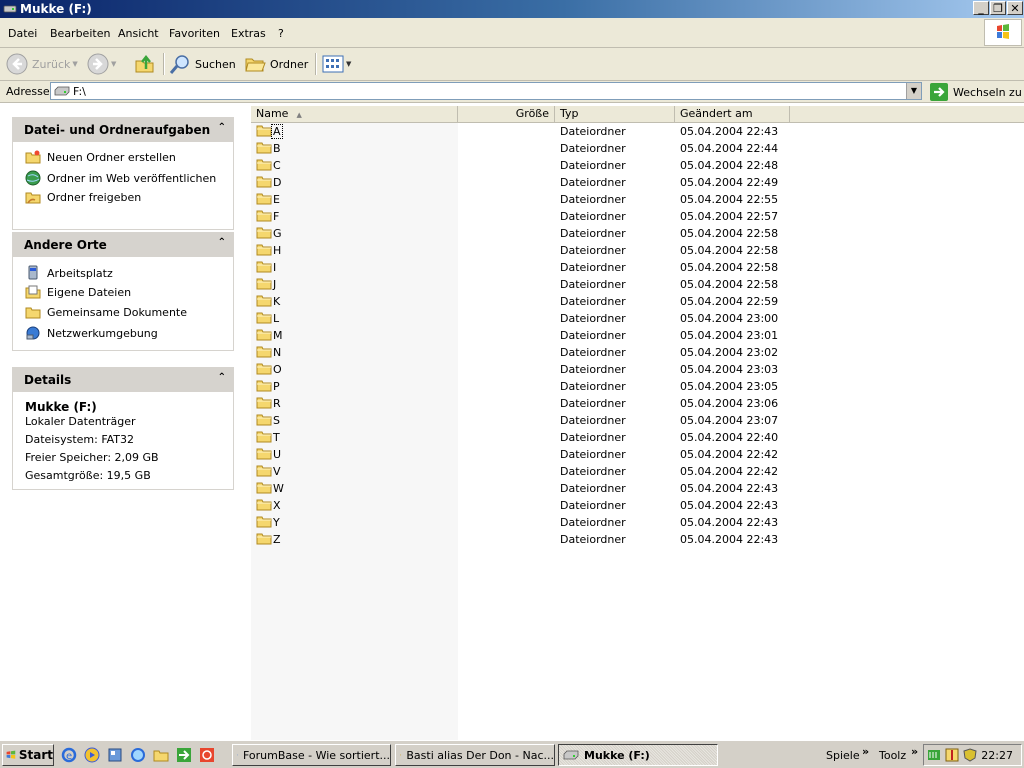  Describe the element at coordinates (729, 471) in the screenshot. I see `file-modified: 05.04.2004 22:42` at that location.